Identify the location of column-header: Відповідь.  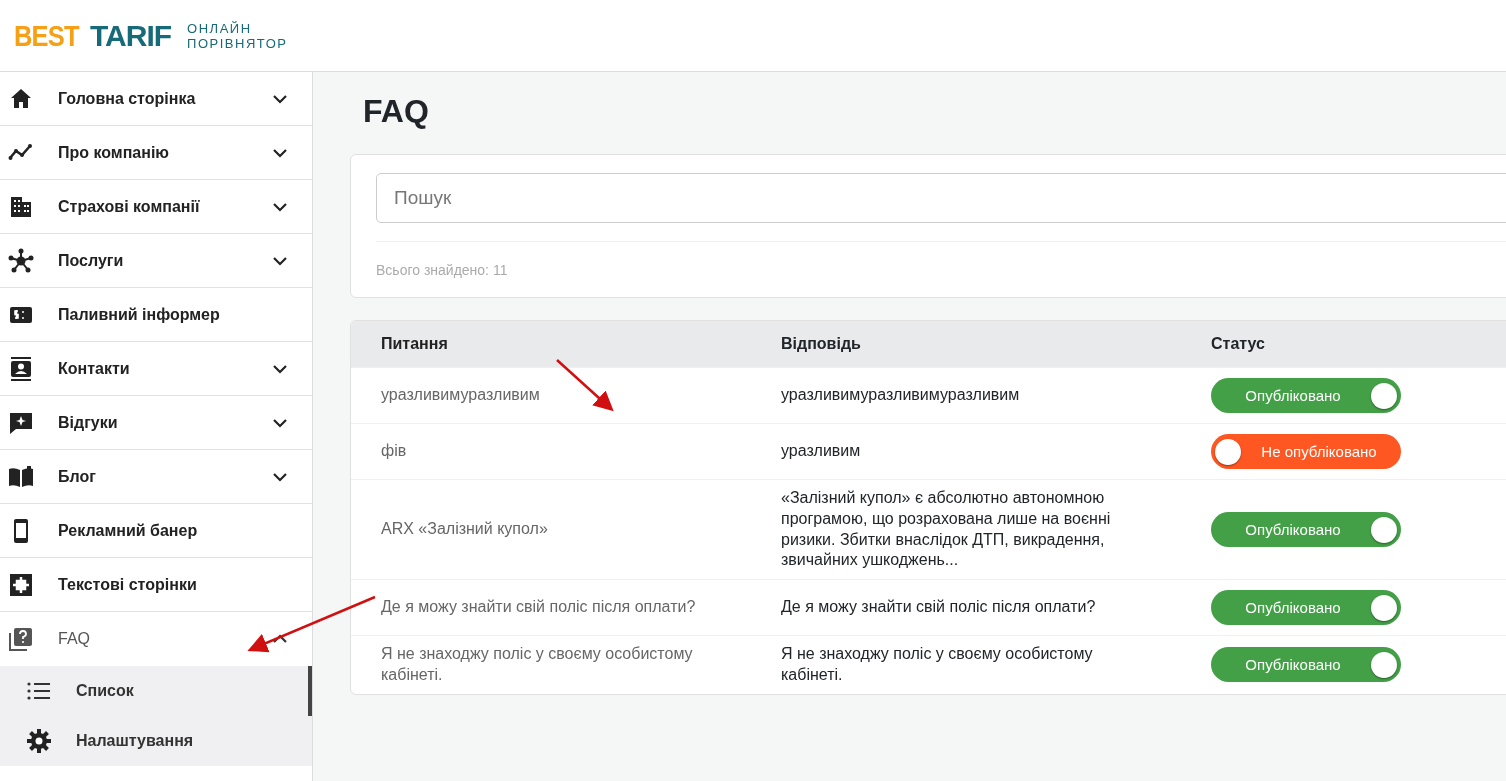
(821, 344).